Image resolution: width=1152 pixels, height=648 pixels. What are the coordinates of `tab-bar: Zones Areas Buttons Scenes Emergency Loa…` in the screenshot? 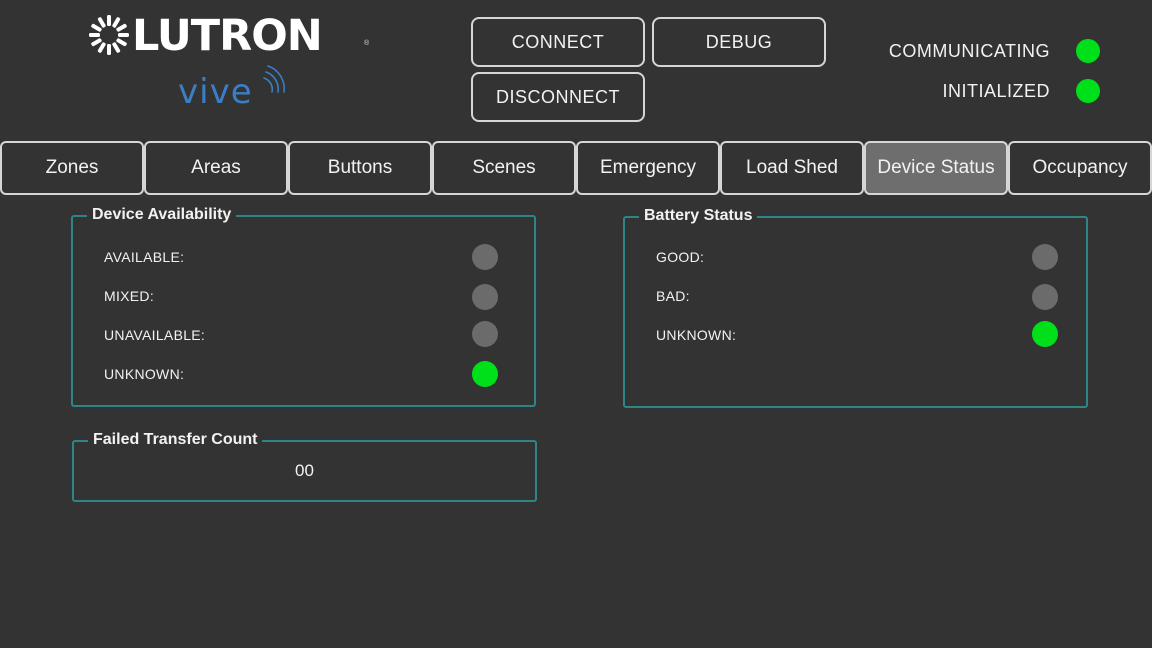 It's located at (576, 168).